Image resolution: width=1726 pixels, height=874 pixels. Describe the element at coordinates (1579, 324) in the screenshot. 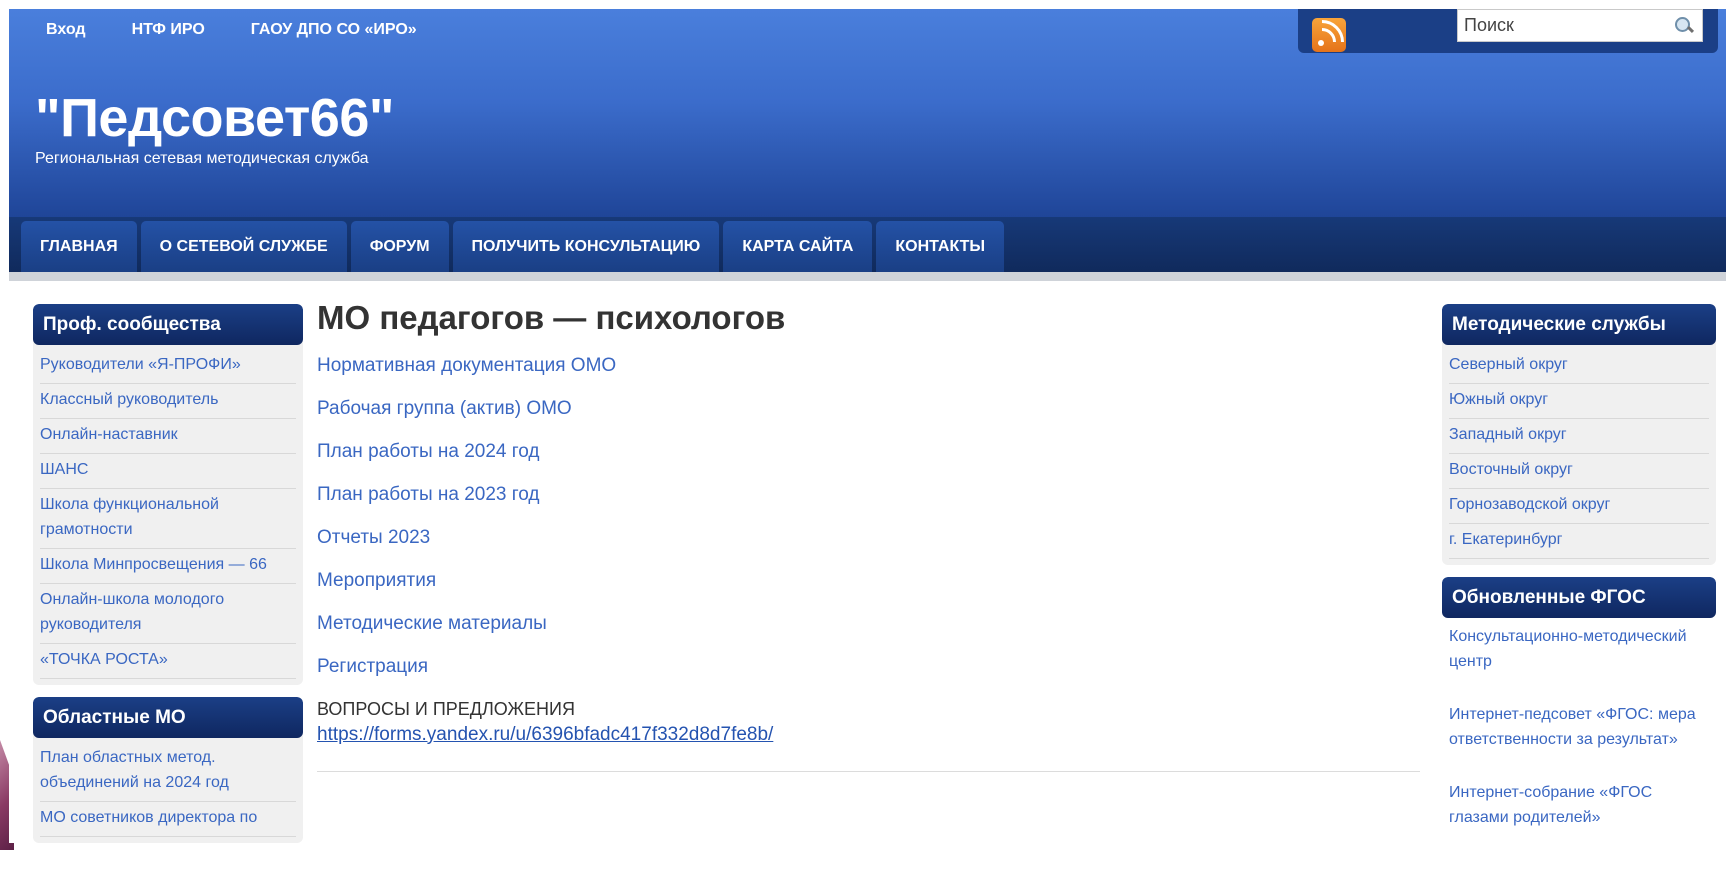

I see `widget-title: Методические службы` at that location.